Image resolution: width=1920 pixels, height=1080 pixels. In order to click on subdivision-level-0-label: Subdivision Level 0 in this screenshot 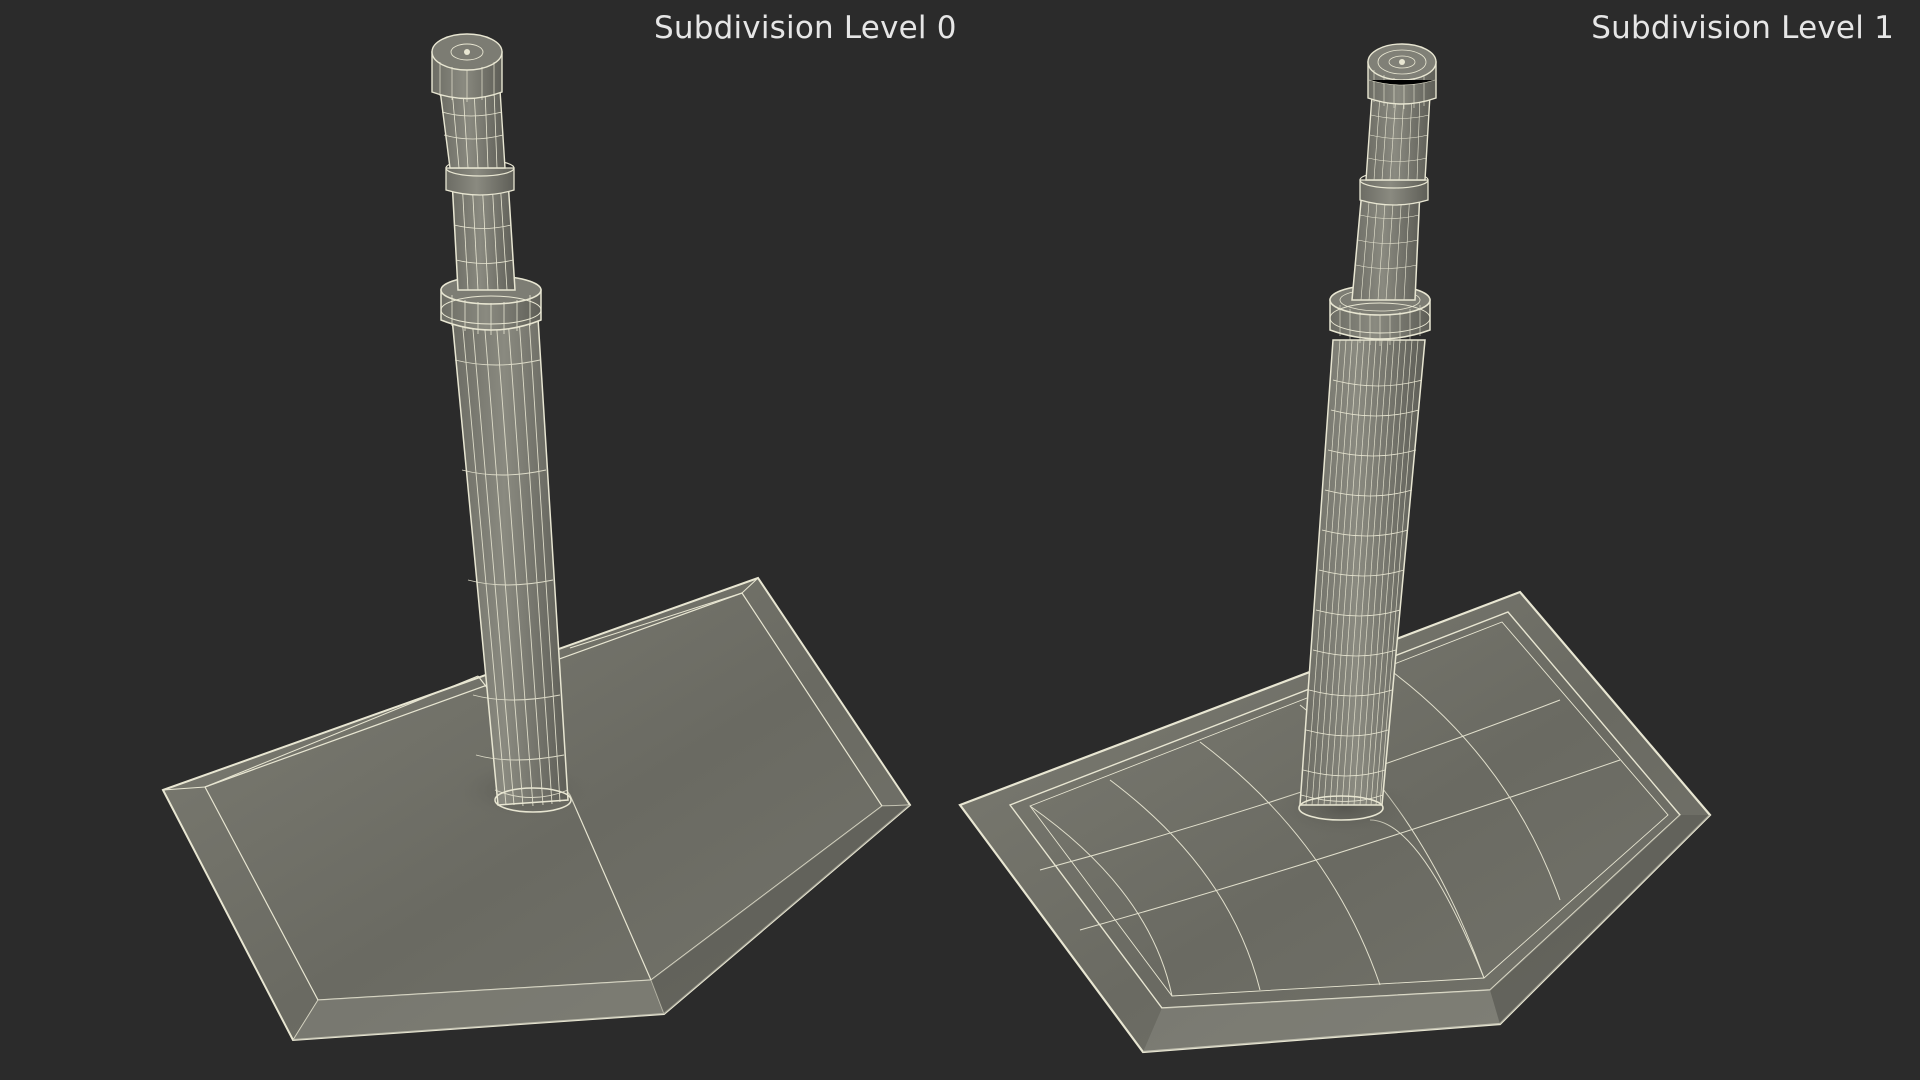, I will do `click(805, 28)`.